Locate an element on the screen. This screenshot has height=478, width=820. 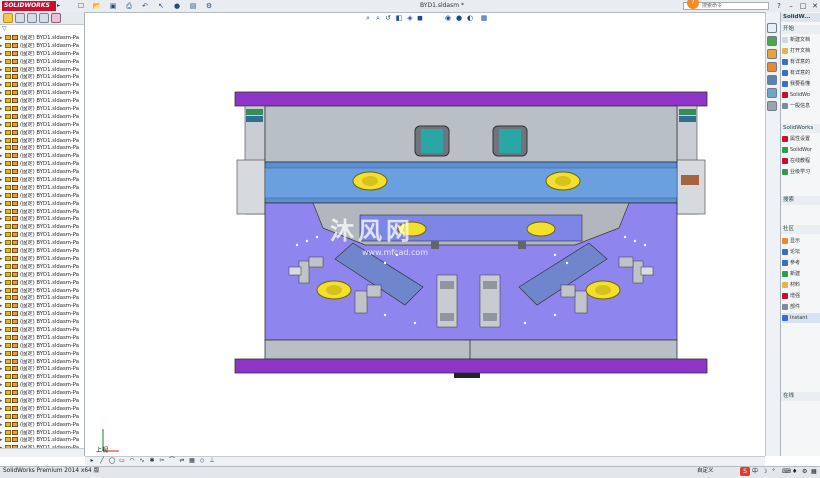
save-icon: ▣ is located at coordinates (113, 6).